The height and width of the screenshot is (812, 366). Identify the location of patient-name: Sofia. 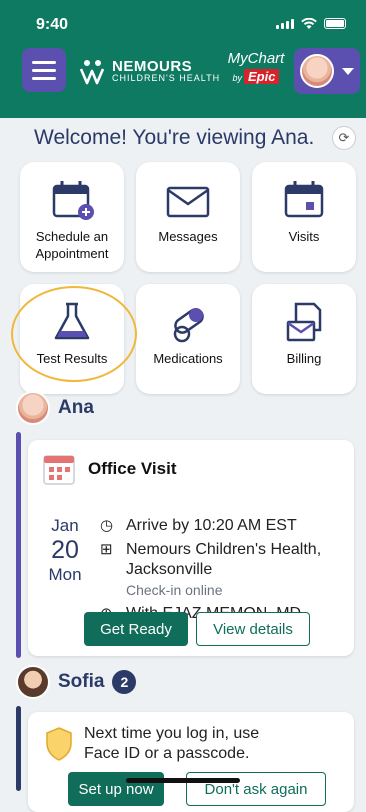
(81, 681).